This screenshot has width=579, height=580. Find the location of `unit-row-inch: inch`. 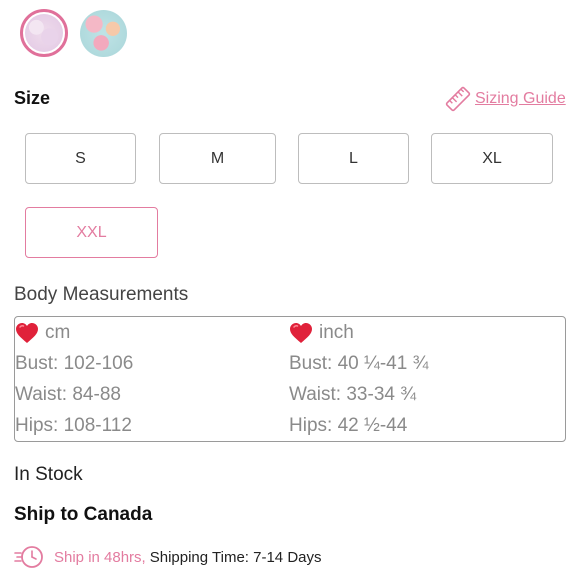

unit-row-inch: inch is located at coordinates (358, 332).